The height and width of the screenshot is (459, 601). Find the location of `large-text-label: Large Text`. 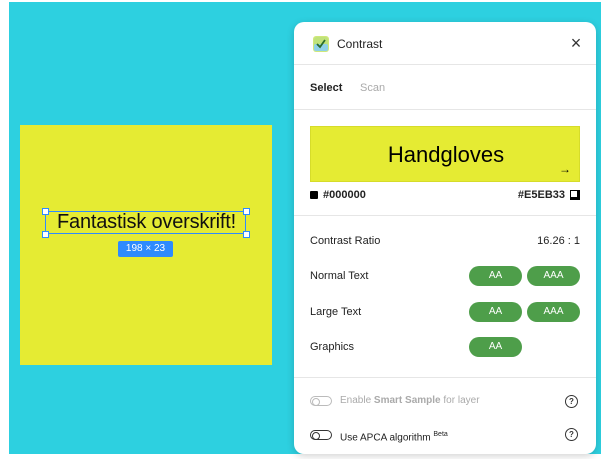

large-text-label: Large Text is located at coordinates (336, 312).